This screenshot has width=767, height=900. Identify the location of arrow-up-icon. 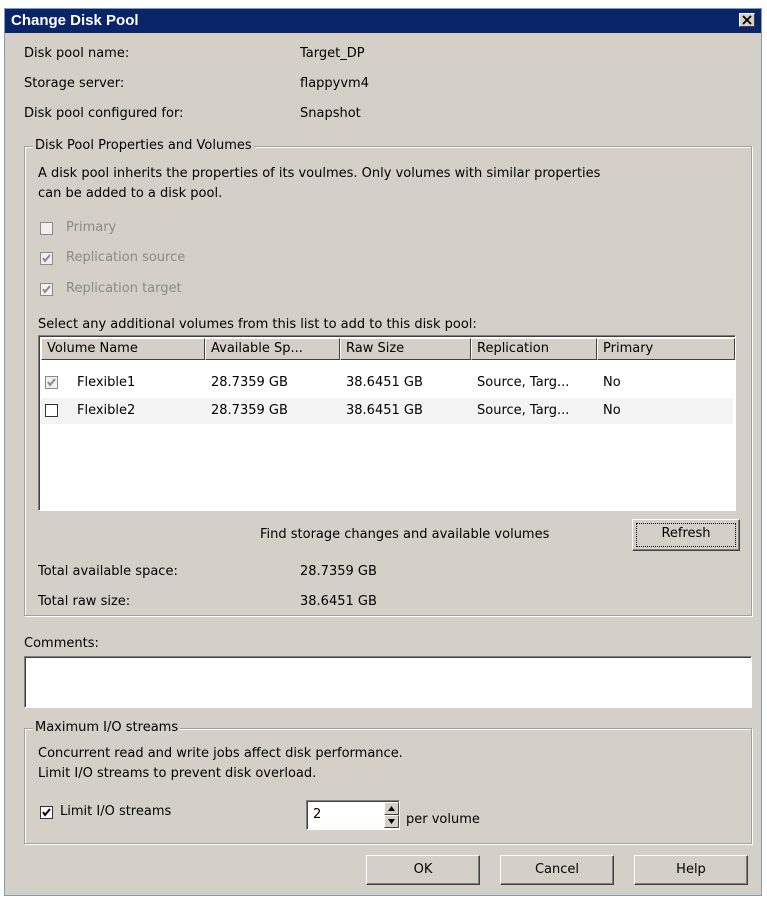
(391, 808).